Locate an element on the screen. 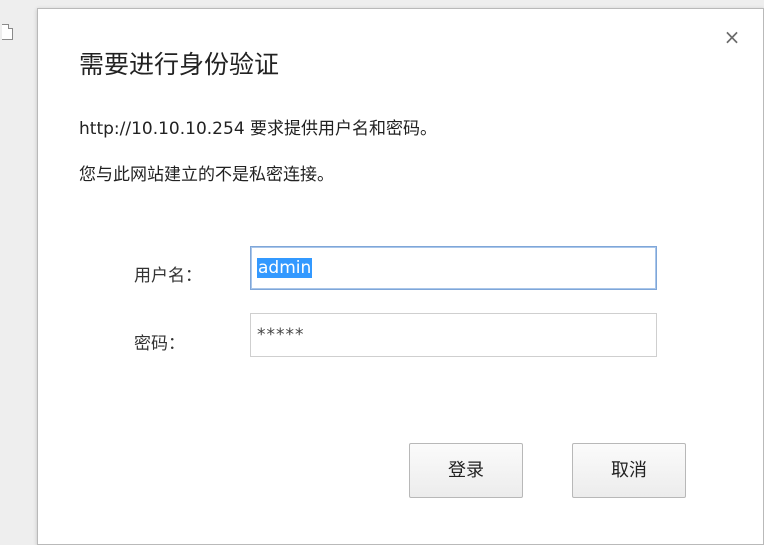 Image resolution: width=764 pixels, height=545 pixels. password-input: ***** is located at coordinates (453, 335).